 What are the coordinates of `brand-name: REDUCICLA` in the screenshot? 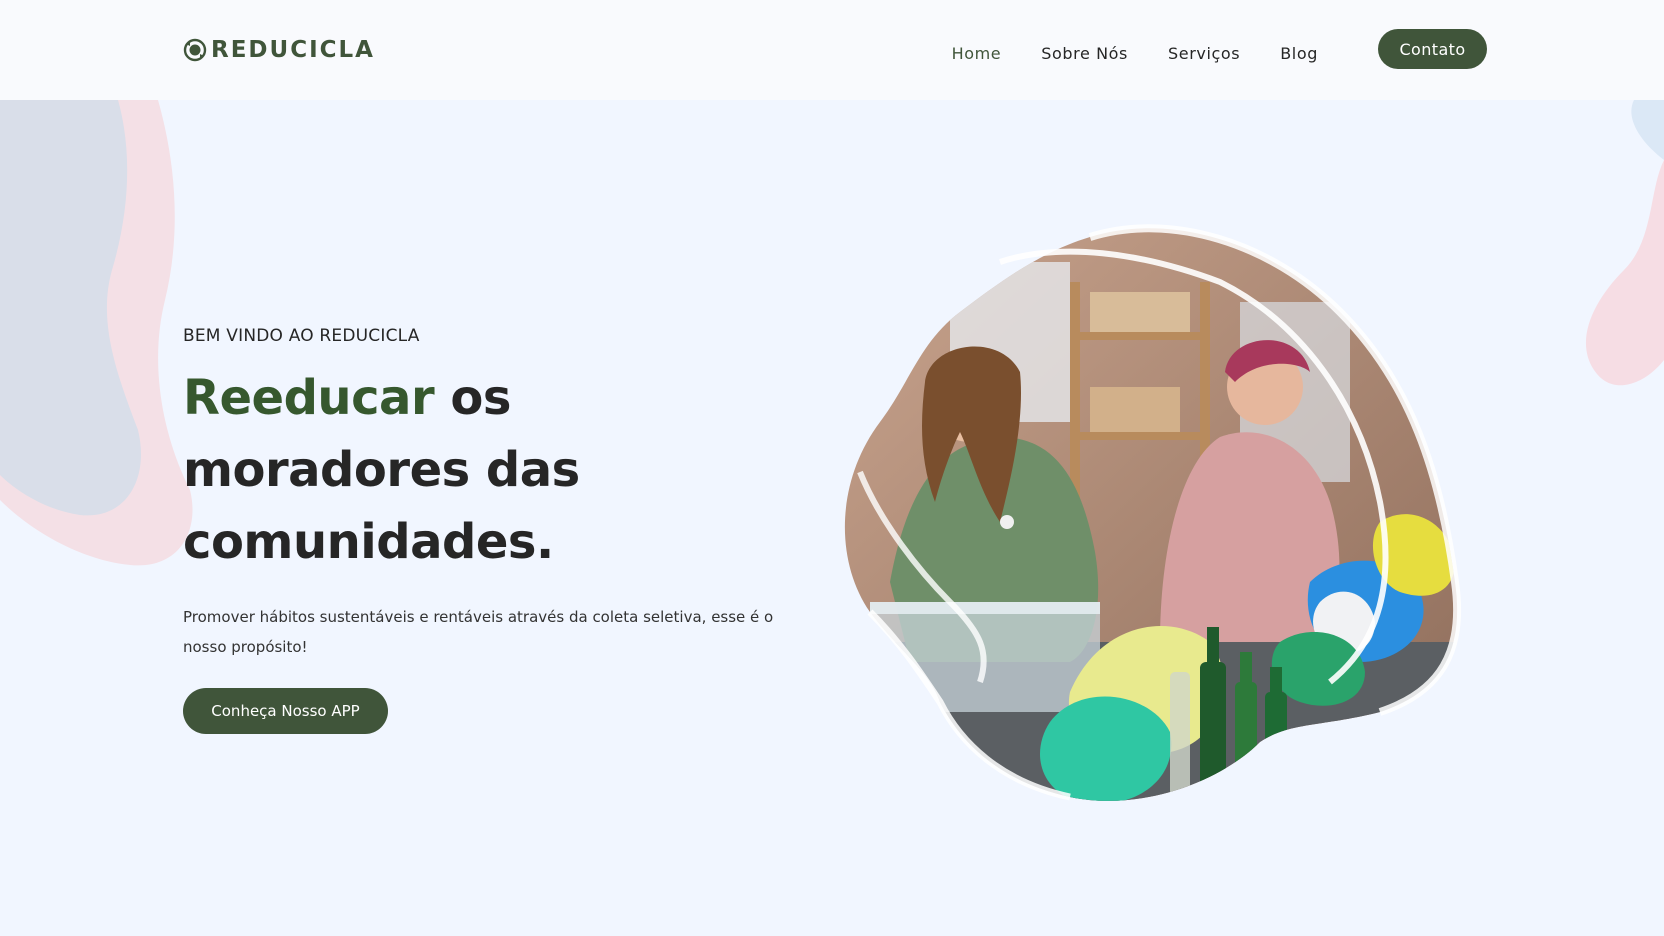 It's located at (293, 50).